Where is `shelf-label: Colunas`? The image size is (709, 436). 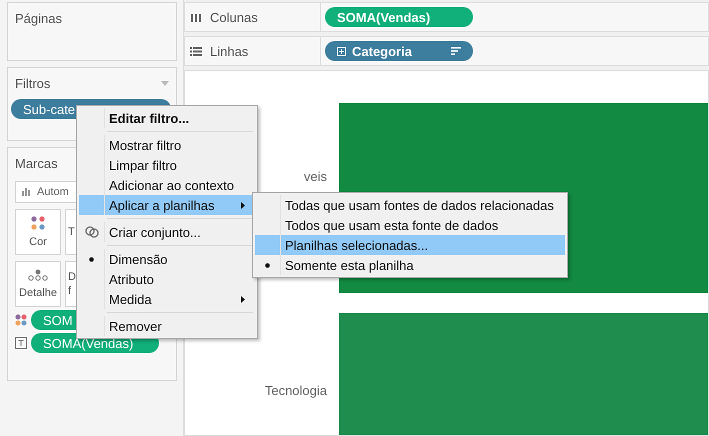 shelf-label: Colunas is located at coordinates (234, 17).